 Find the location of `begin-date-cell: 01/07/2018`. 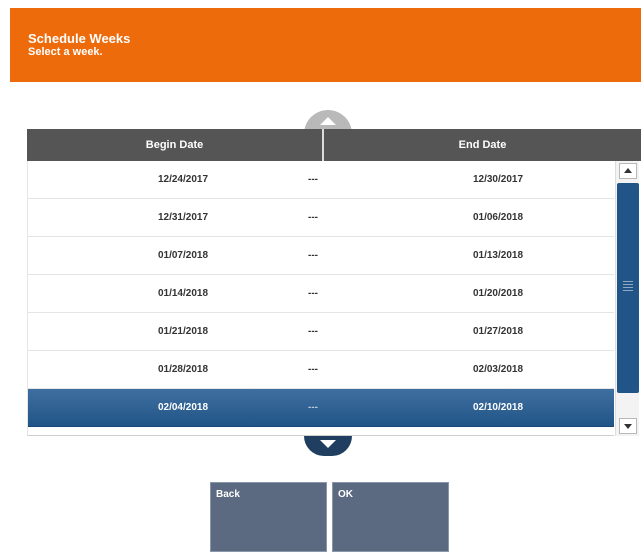

begin-date-cell: 01/07/2018 is located at coordinates (183, 255).